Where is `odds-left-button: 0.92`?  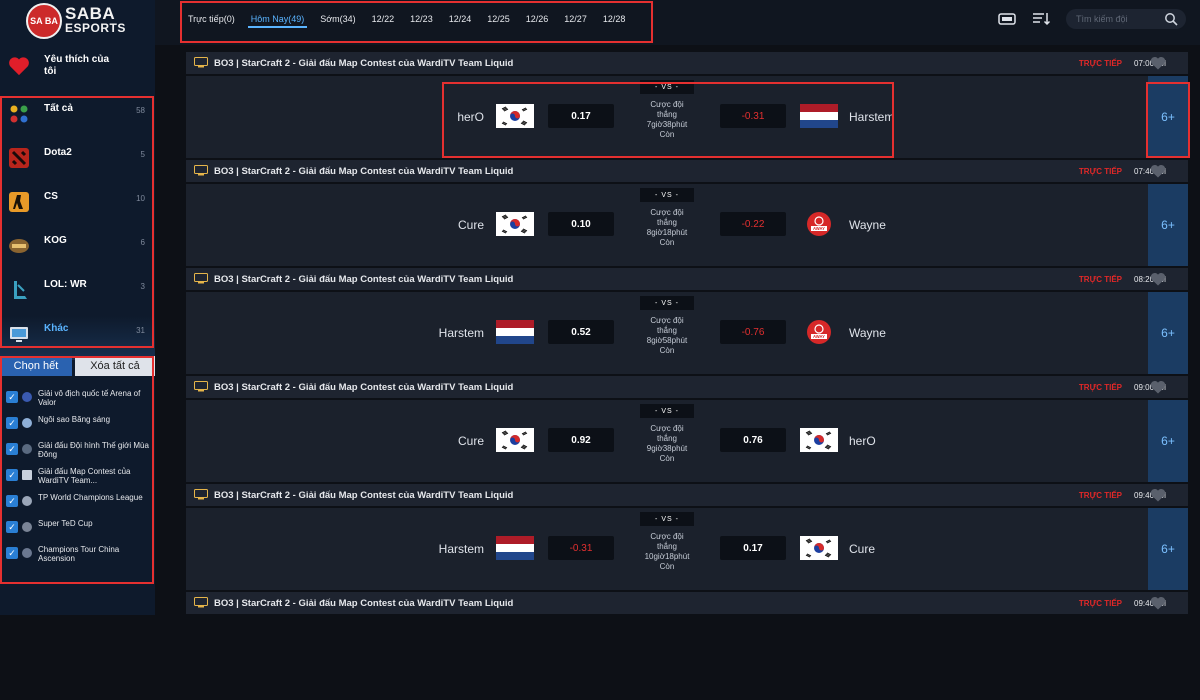 odds-left-button: 0.92 is located at coordinates (581, 440).